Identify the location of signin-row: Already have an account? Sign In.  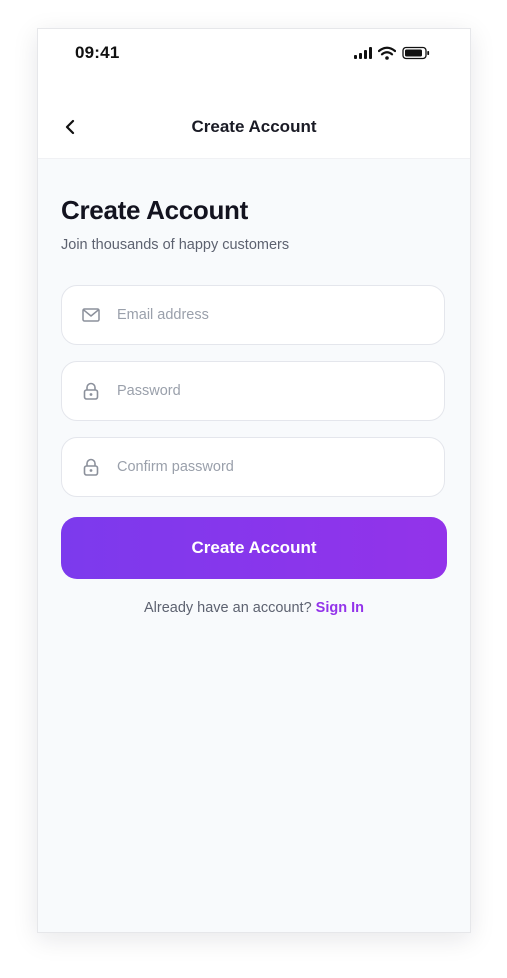
(254, 608).